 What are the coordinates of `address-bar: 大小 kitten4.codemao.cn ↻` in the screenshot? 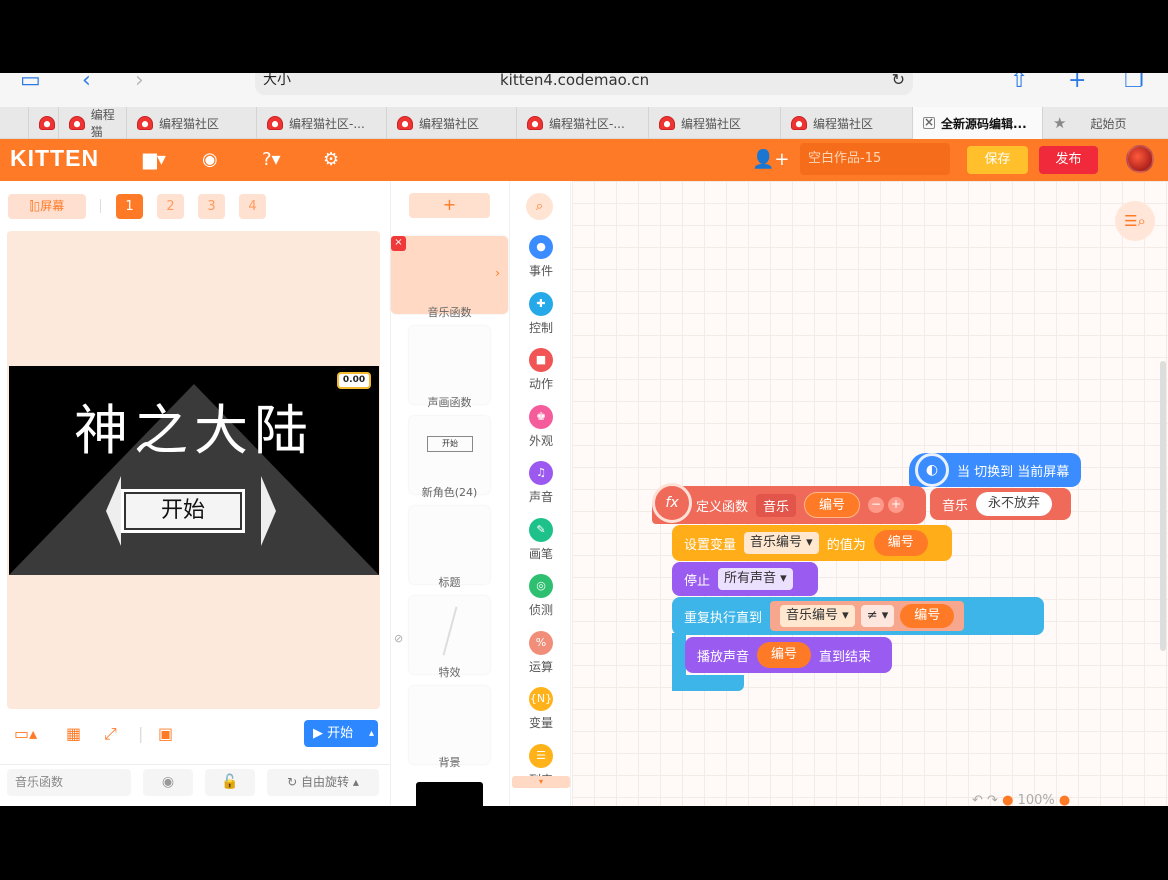 It's located at (584, 84).